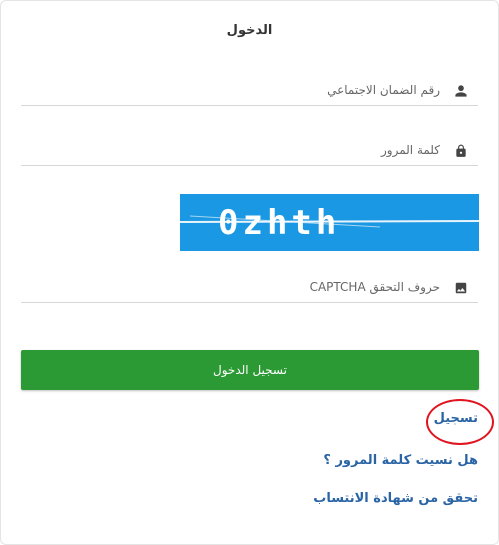 The width and height of the screenshot is (499, 545). I want to click on password-placeholder: كلمة المرور, so click(410, 150).